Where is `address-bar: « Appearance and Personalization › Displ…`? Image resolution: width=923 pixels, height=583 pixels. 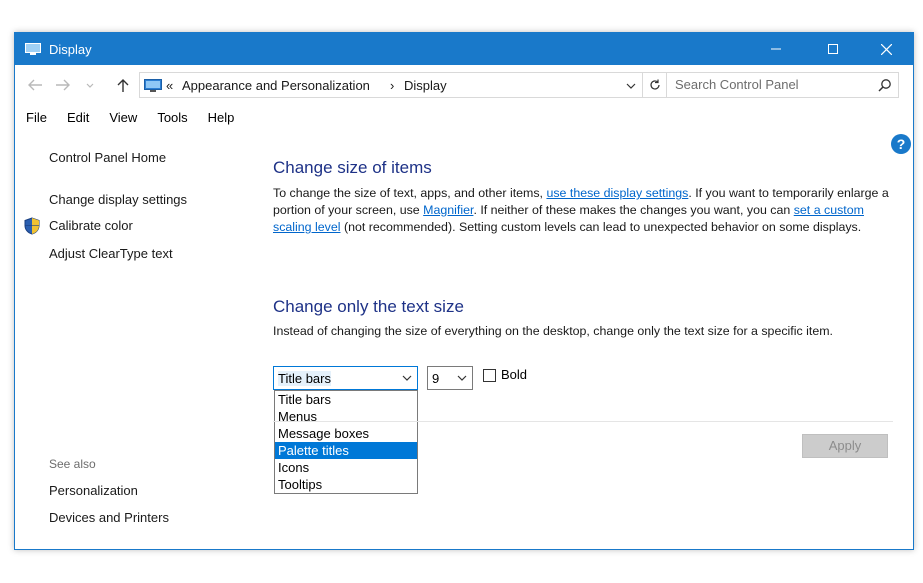
address-bar: « Appearance and Personalization › Displ… is located at coordinates (391, 85).